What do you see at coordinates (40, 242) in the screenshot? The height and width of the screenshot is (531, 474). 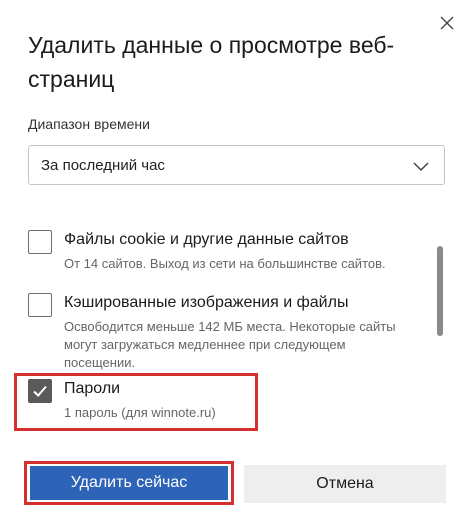 I see `checkbox-cookies` at bounding box center [40, 242].